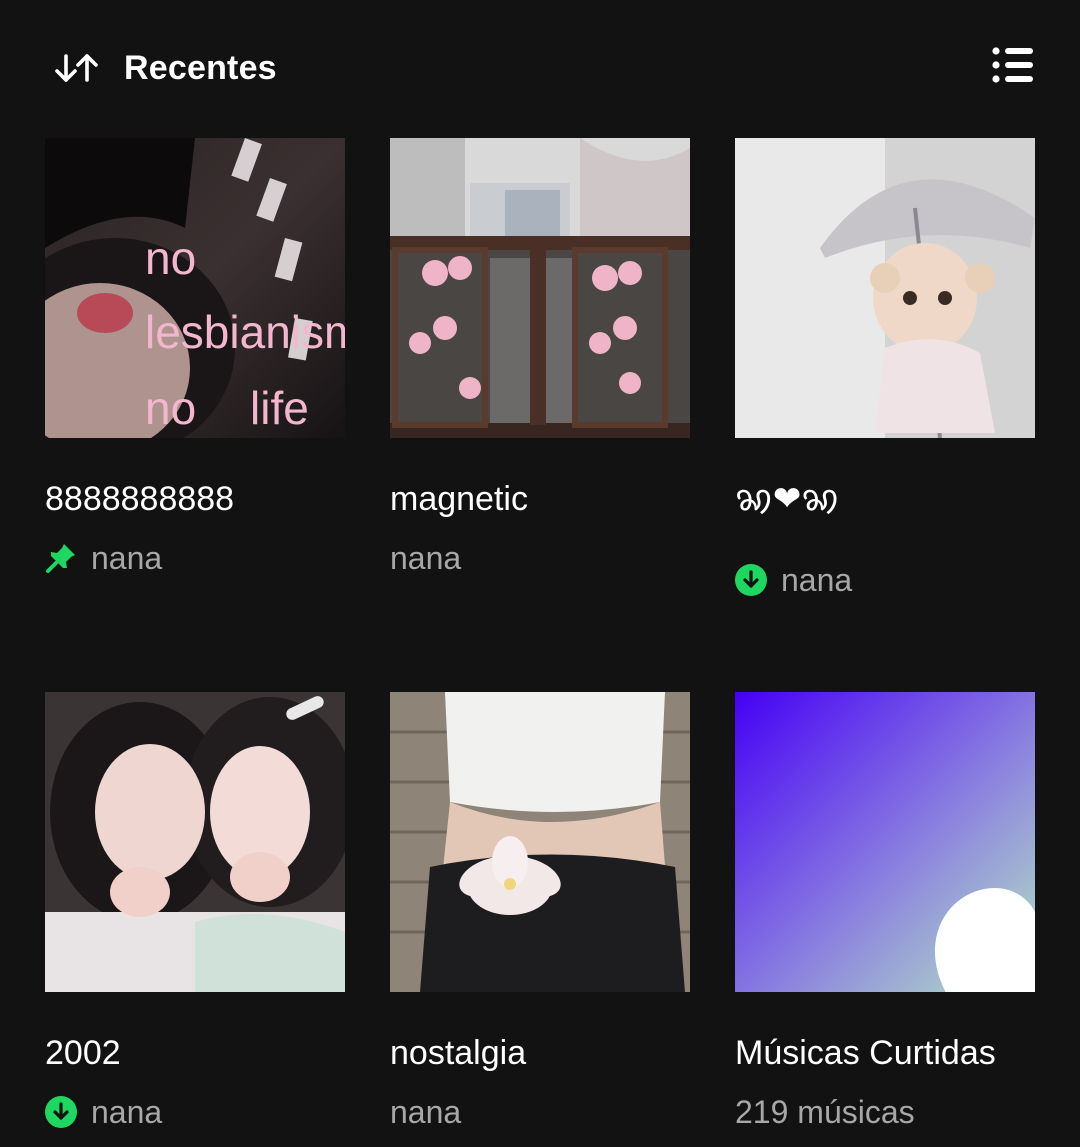 This screenshot has width=1080, height=1147. What do you see at coordinates (279, 408) in the screenshot?
I see `cover-text-line: life` at bounding box center [279, 408].